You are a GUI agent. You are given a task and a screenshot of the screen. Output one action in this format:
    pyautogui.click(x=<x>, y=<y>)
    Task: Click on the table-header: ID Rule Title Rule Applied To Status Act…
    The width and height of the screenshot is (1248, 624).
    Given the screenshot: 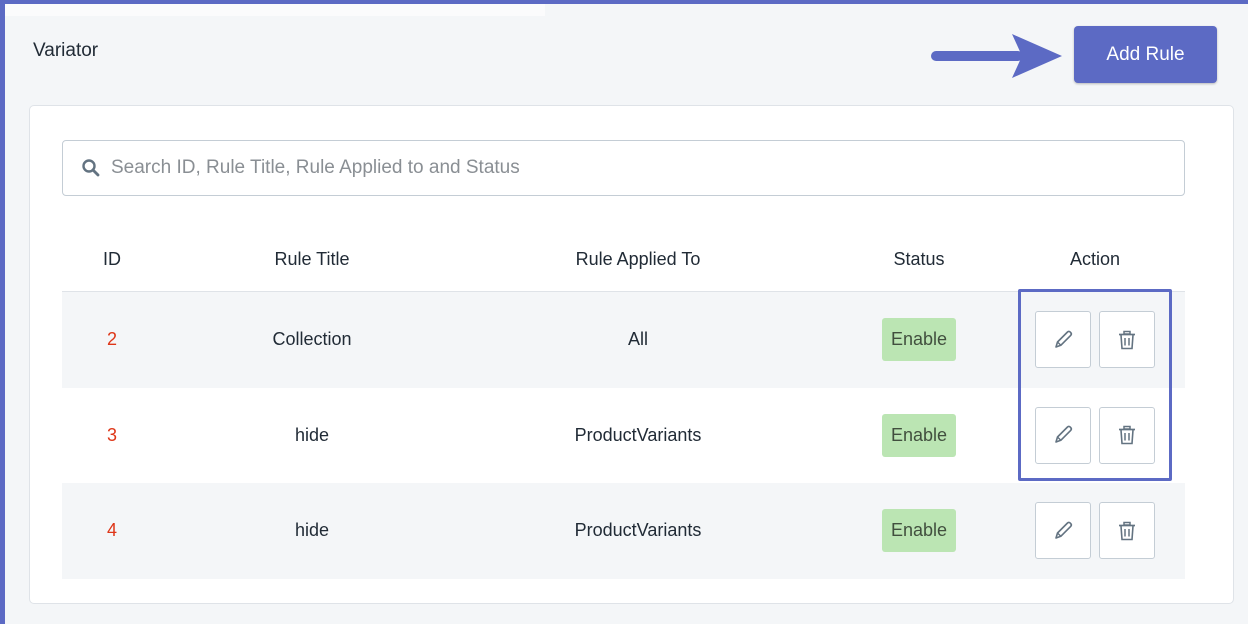 What is the action you would take?
    pyautogui.click(x=623, y=260)
    